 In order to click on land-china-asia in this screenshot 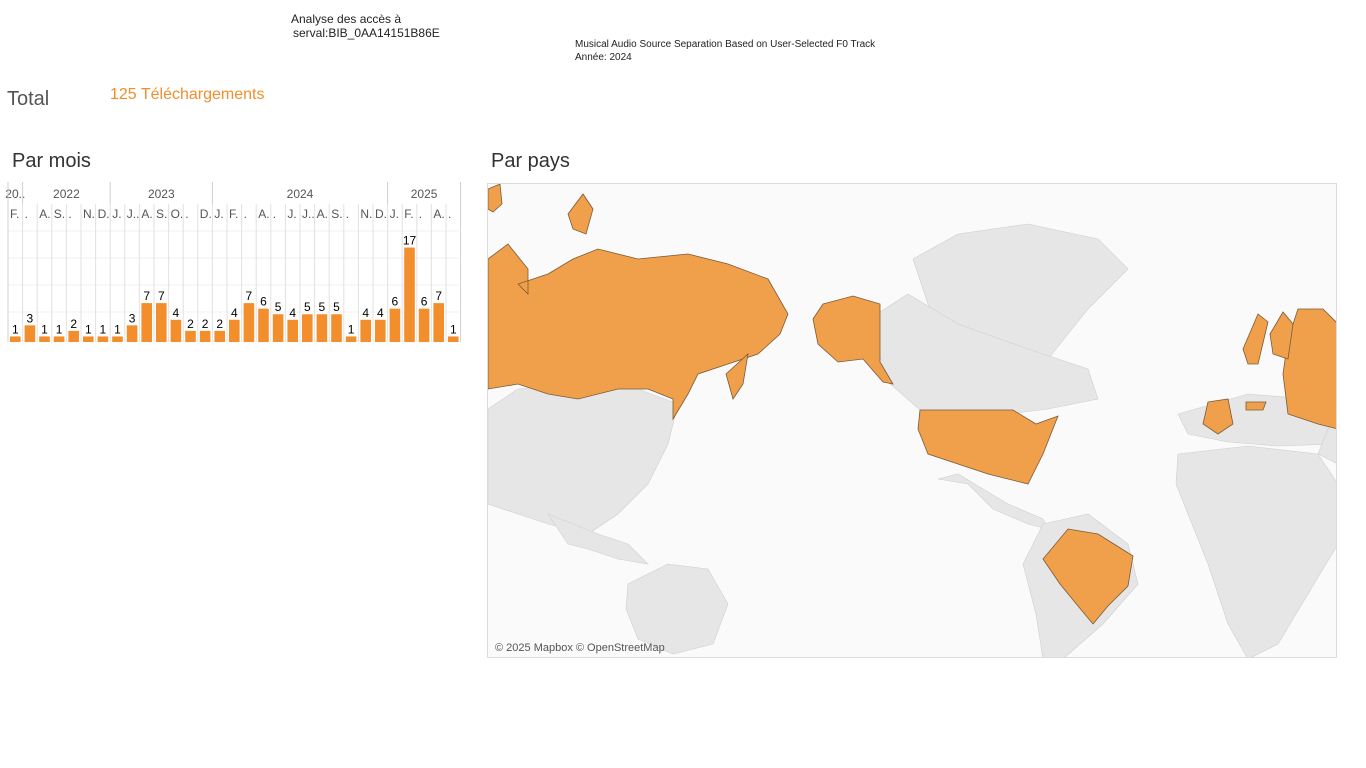, I will do `click(583, 459)`.